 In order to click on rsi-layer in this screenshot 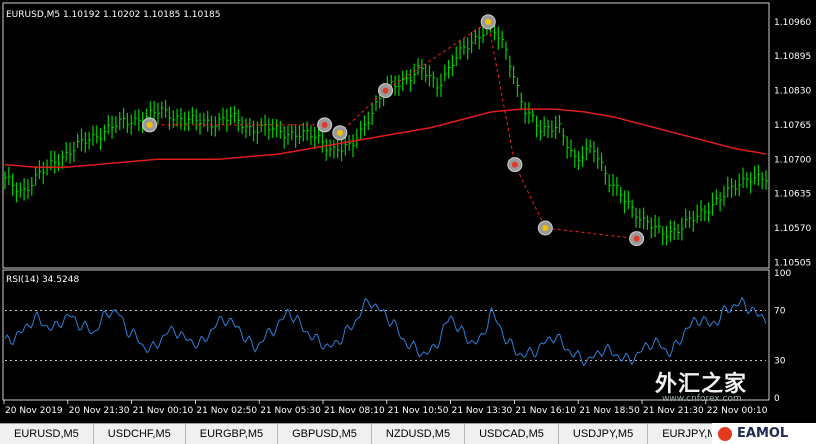, I will do `click(385, 331)`.